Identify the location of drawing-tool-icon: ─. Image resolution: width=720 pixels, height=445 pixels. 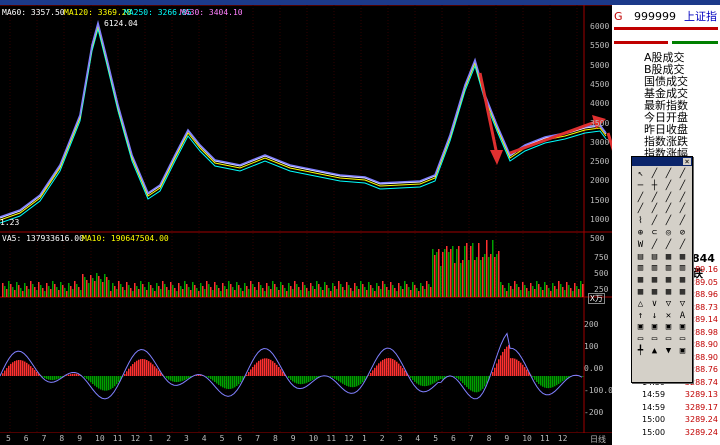
(640, 186).